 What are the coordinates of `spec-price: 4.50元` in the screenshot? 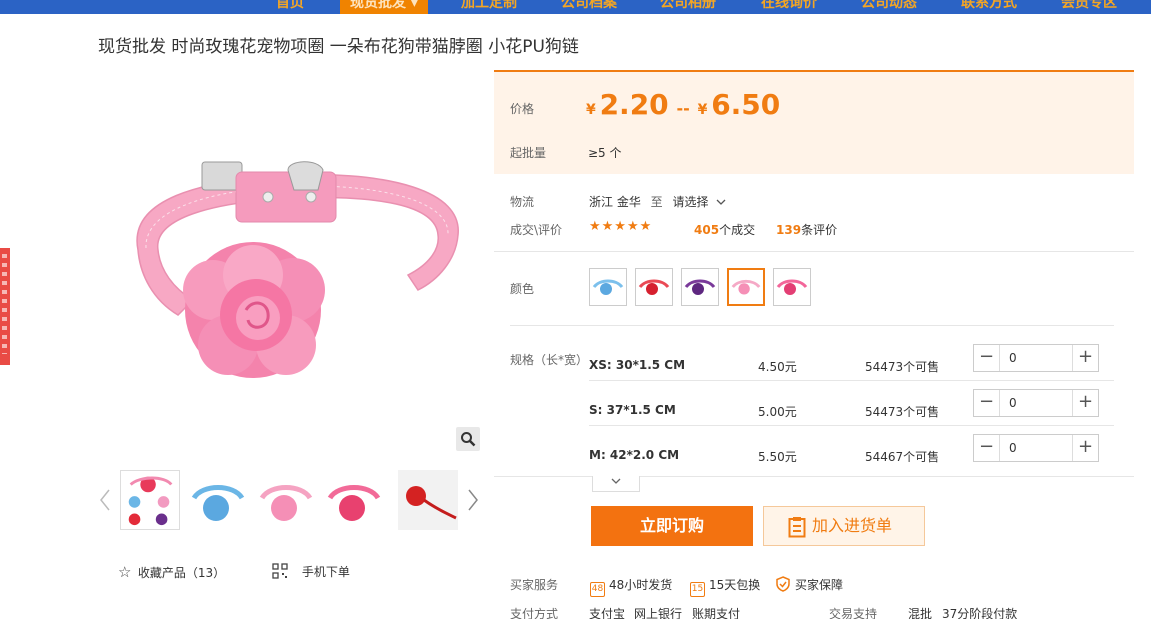 It's located at (777, 367).